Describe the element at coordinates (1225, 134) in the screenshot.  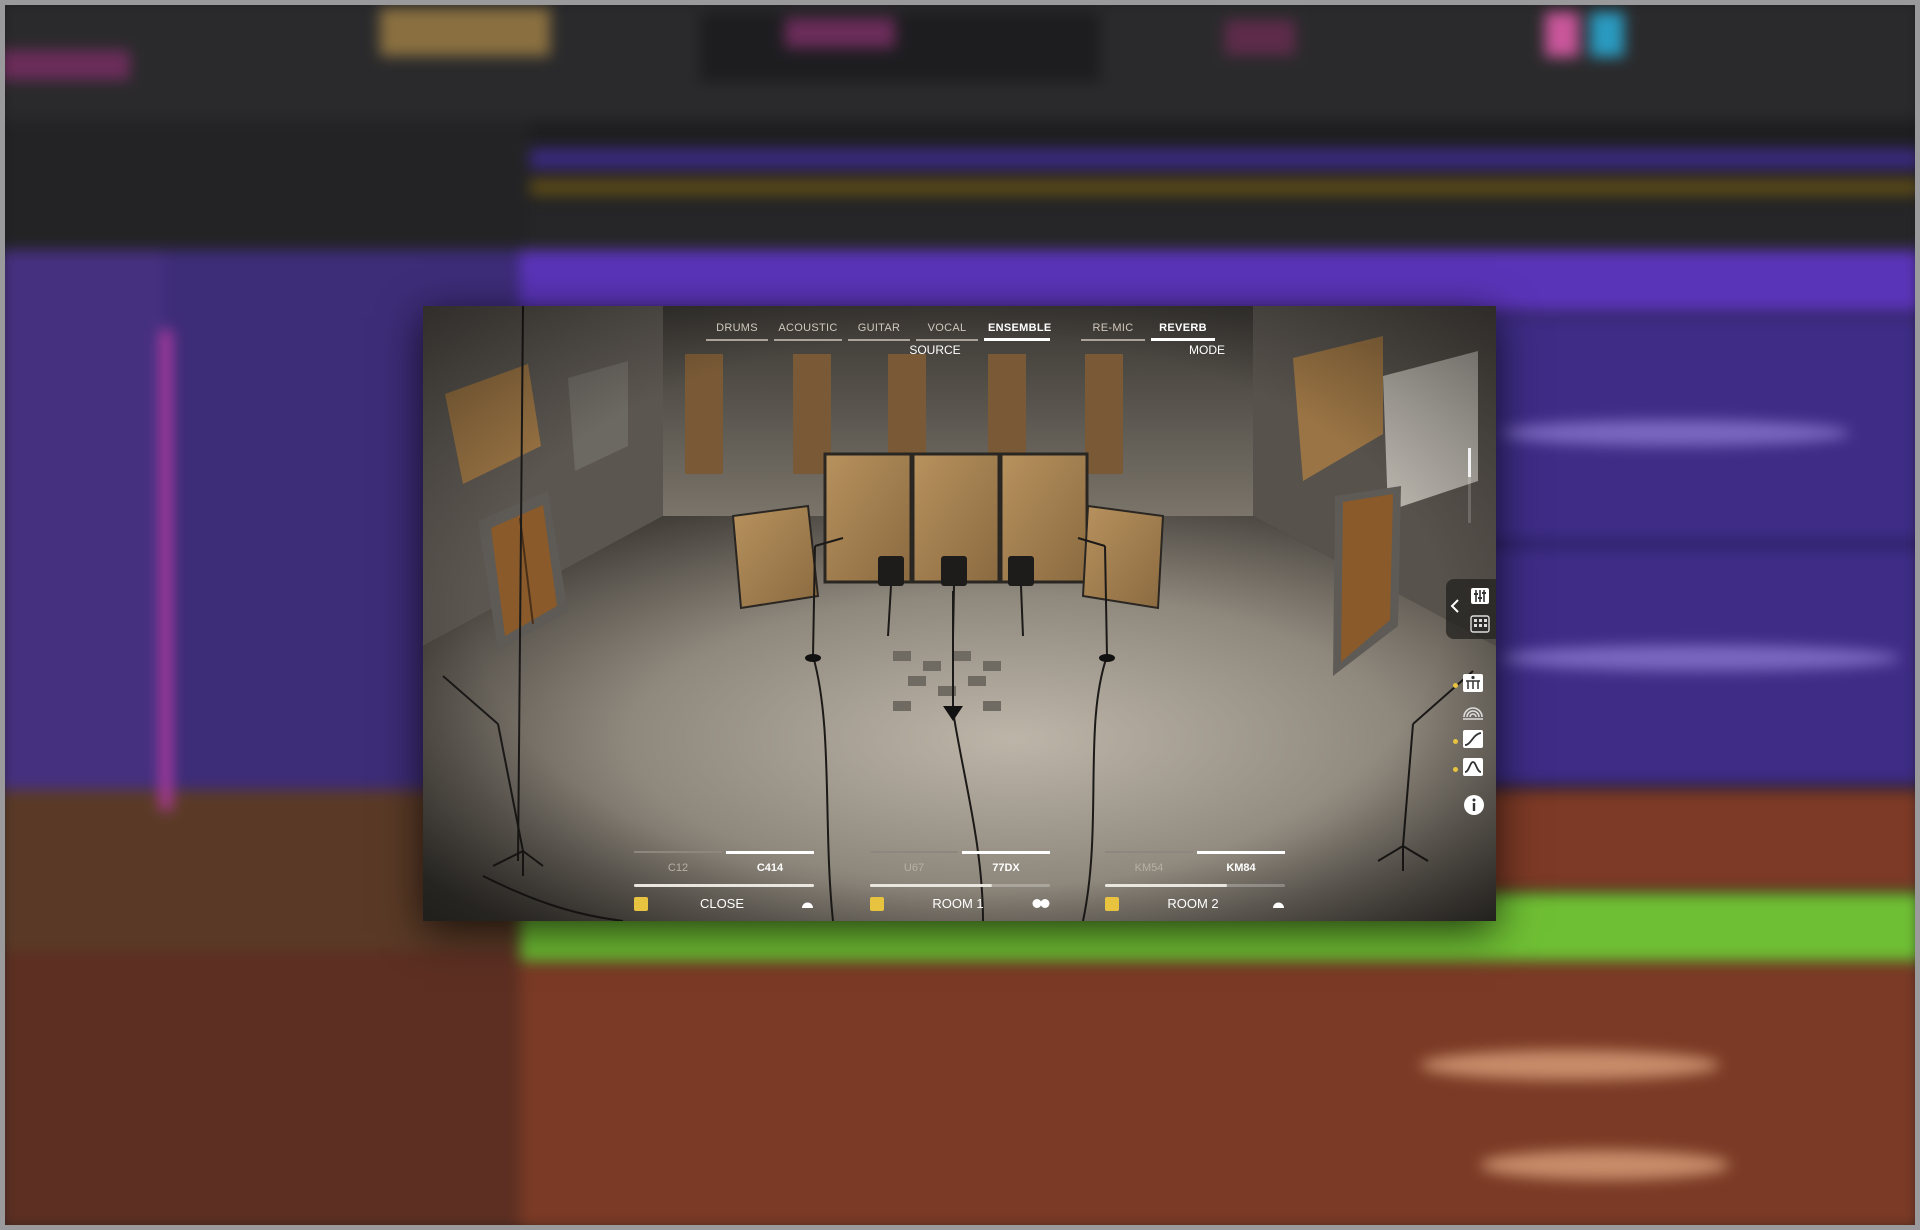
I see `timeline-ruler` at that location.